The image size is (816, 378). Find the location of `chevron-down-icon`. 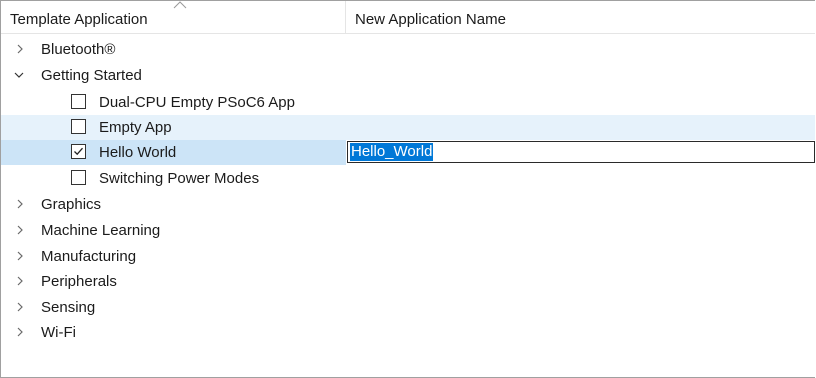

chevron-down-icon is located at coordinates (19, 75).